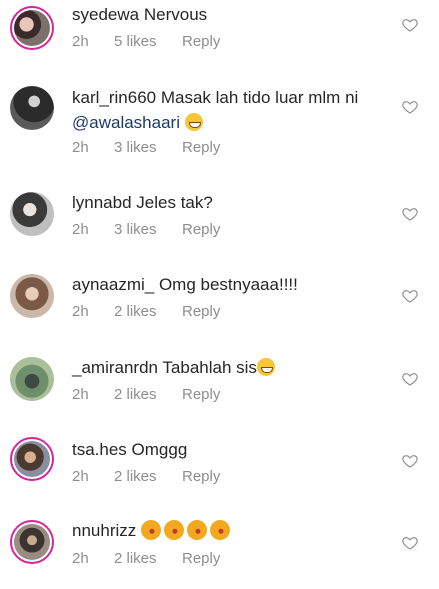  Describe the element at coordinates (230, 202) in the screenshot. I see `comment-text: lynnabd Jeles tak?` at that location.